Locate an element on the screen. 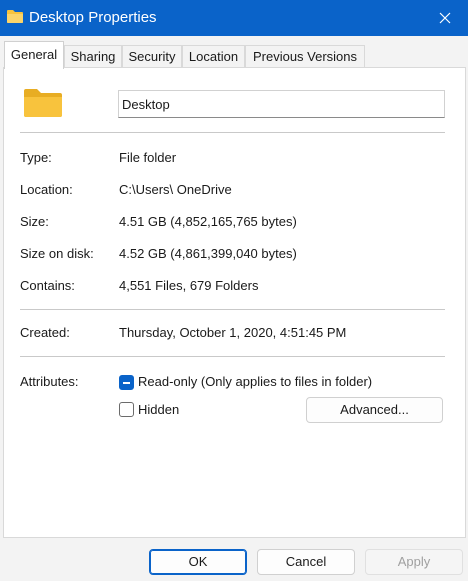 This screenshot has height=581, width=468. size-on-disk-value: 4.52 GB (4,861,399,040 bytes) is located at coordinates (208, 253).